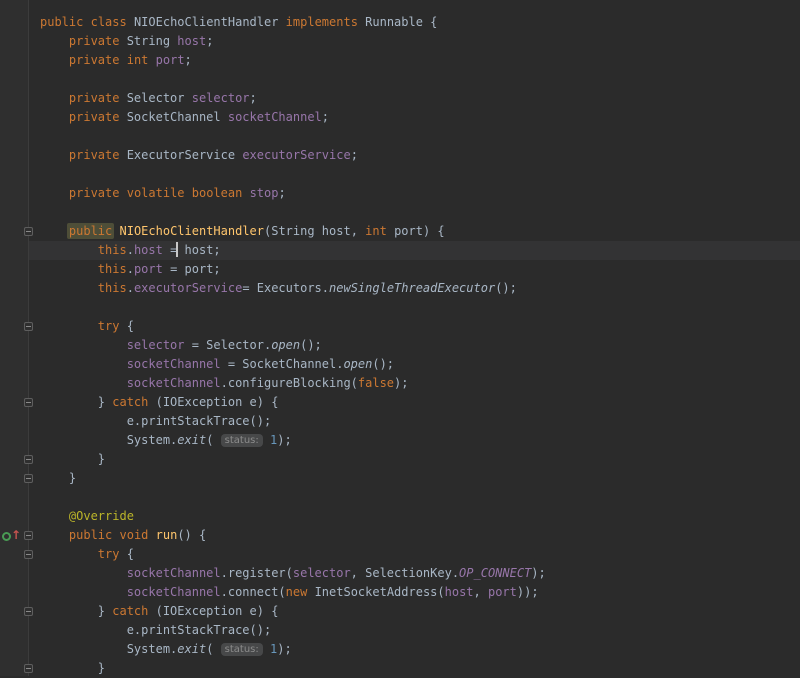 This screenshot has width=800, height=678. What do you see at coordinates (192, 440) in the screenshot?
I see `code-token: exit` at bounding box center [192, 440].